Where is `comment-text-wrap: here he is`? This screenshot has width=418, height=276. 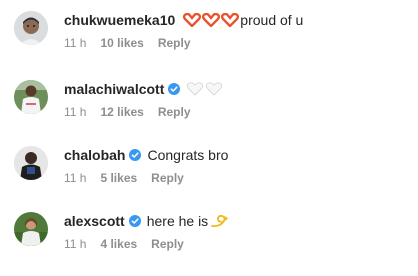
comment-text-wrap: here he is is located at coordinates (189, 221).